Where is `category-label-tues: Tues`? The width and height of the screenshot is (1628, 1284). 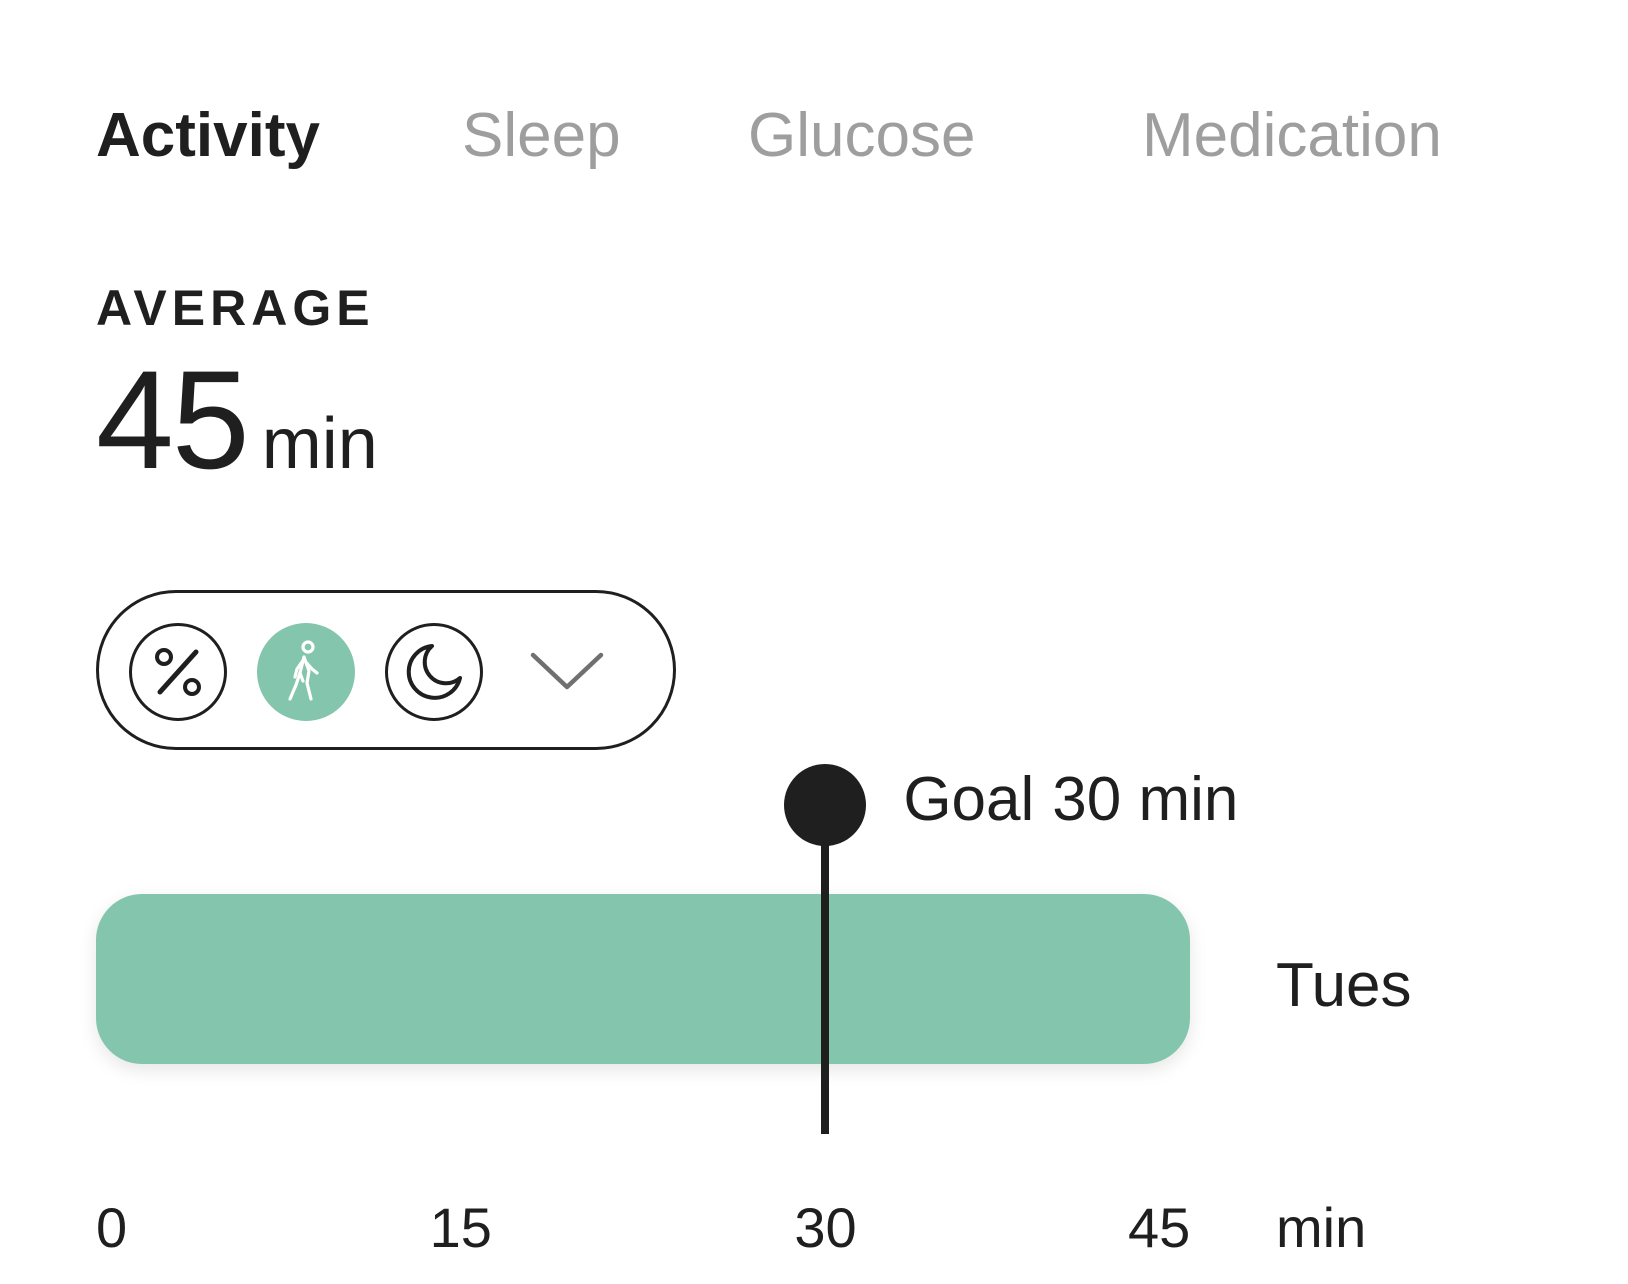
category-label-tues: Tues is located at coordinates (1344, 985).